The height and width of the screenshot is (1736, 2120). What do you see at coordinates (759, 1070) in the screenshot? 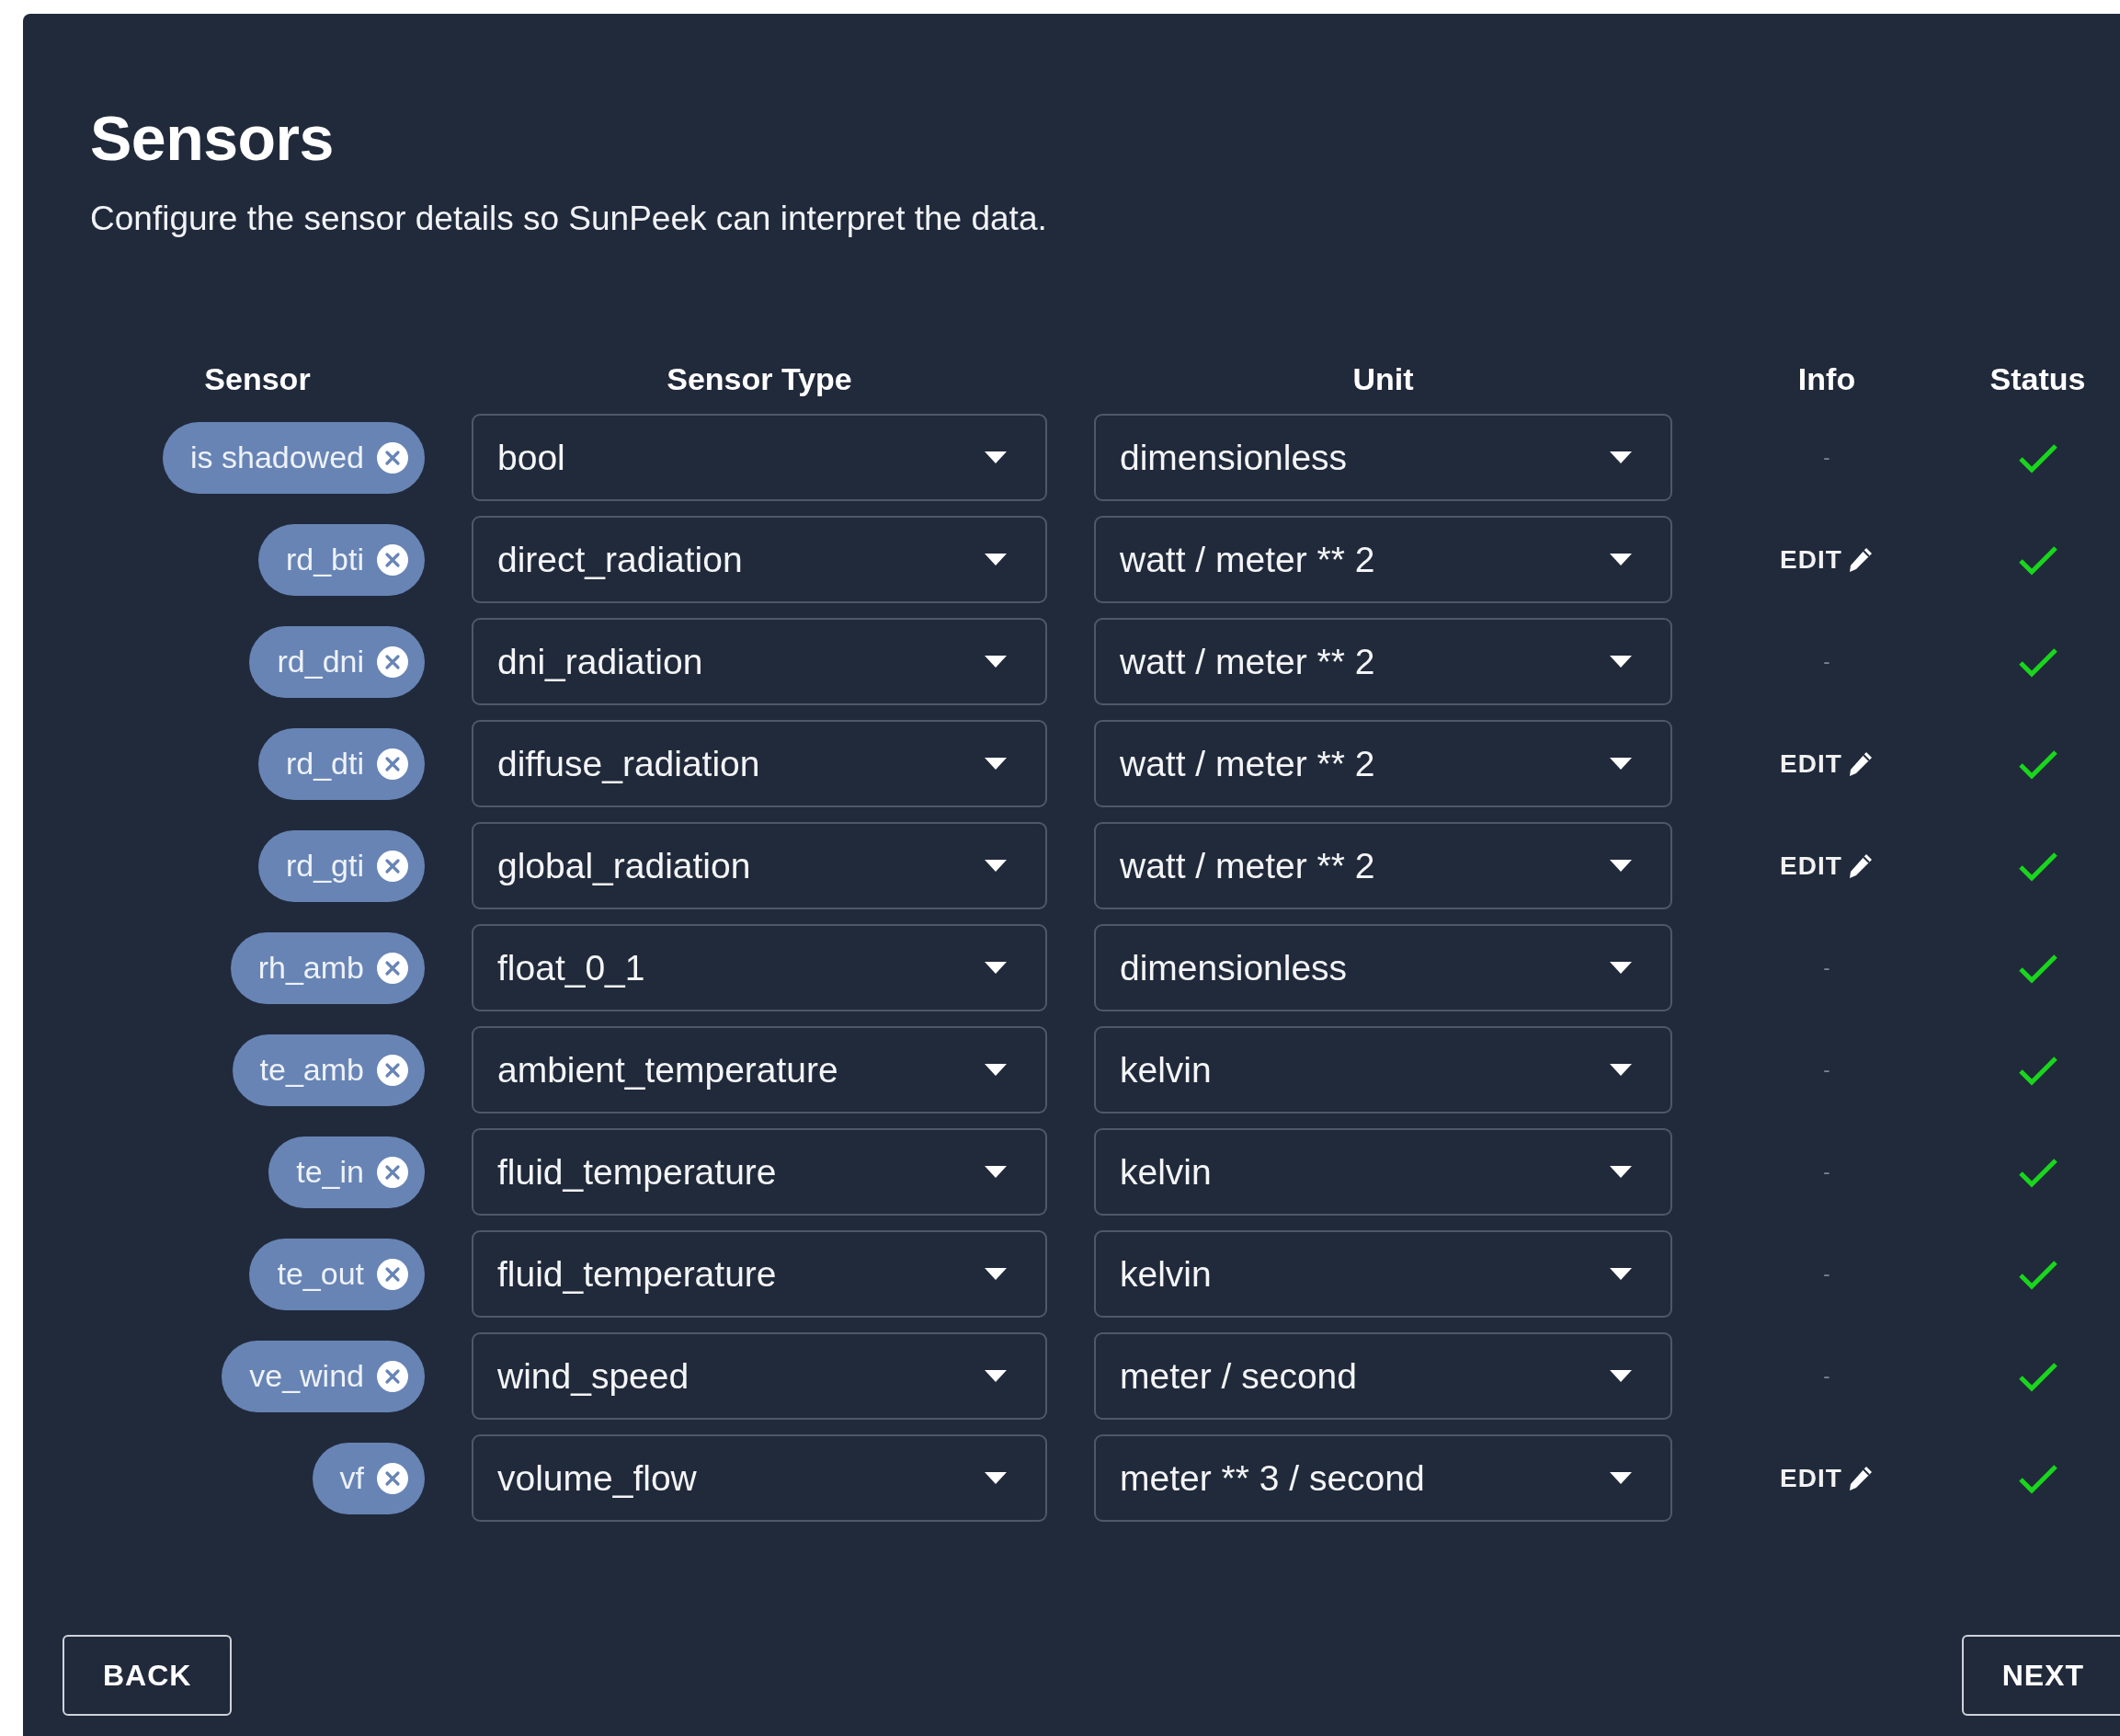
I see `sensor-type-dropdown: ambient_temperature` at bounding box center [759, 1070].